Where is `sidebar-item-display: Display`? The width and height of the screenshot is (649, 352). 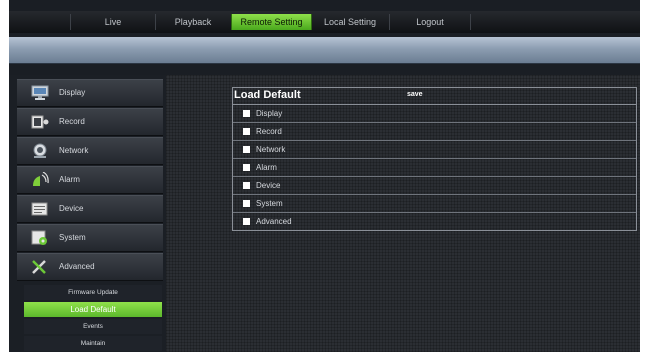
sidebar-item-display: Display is located at coordinates (90, 93).